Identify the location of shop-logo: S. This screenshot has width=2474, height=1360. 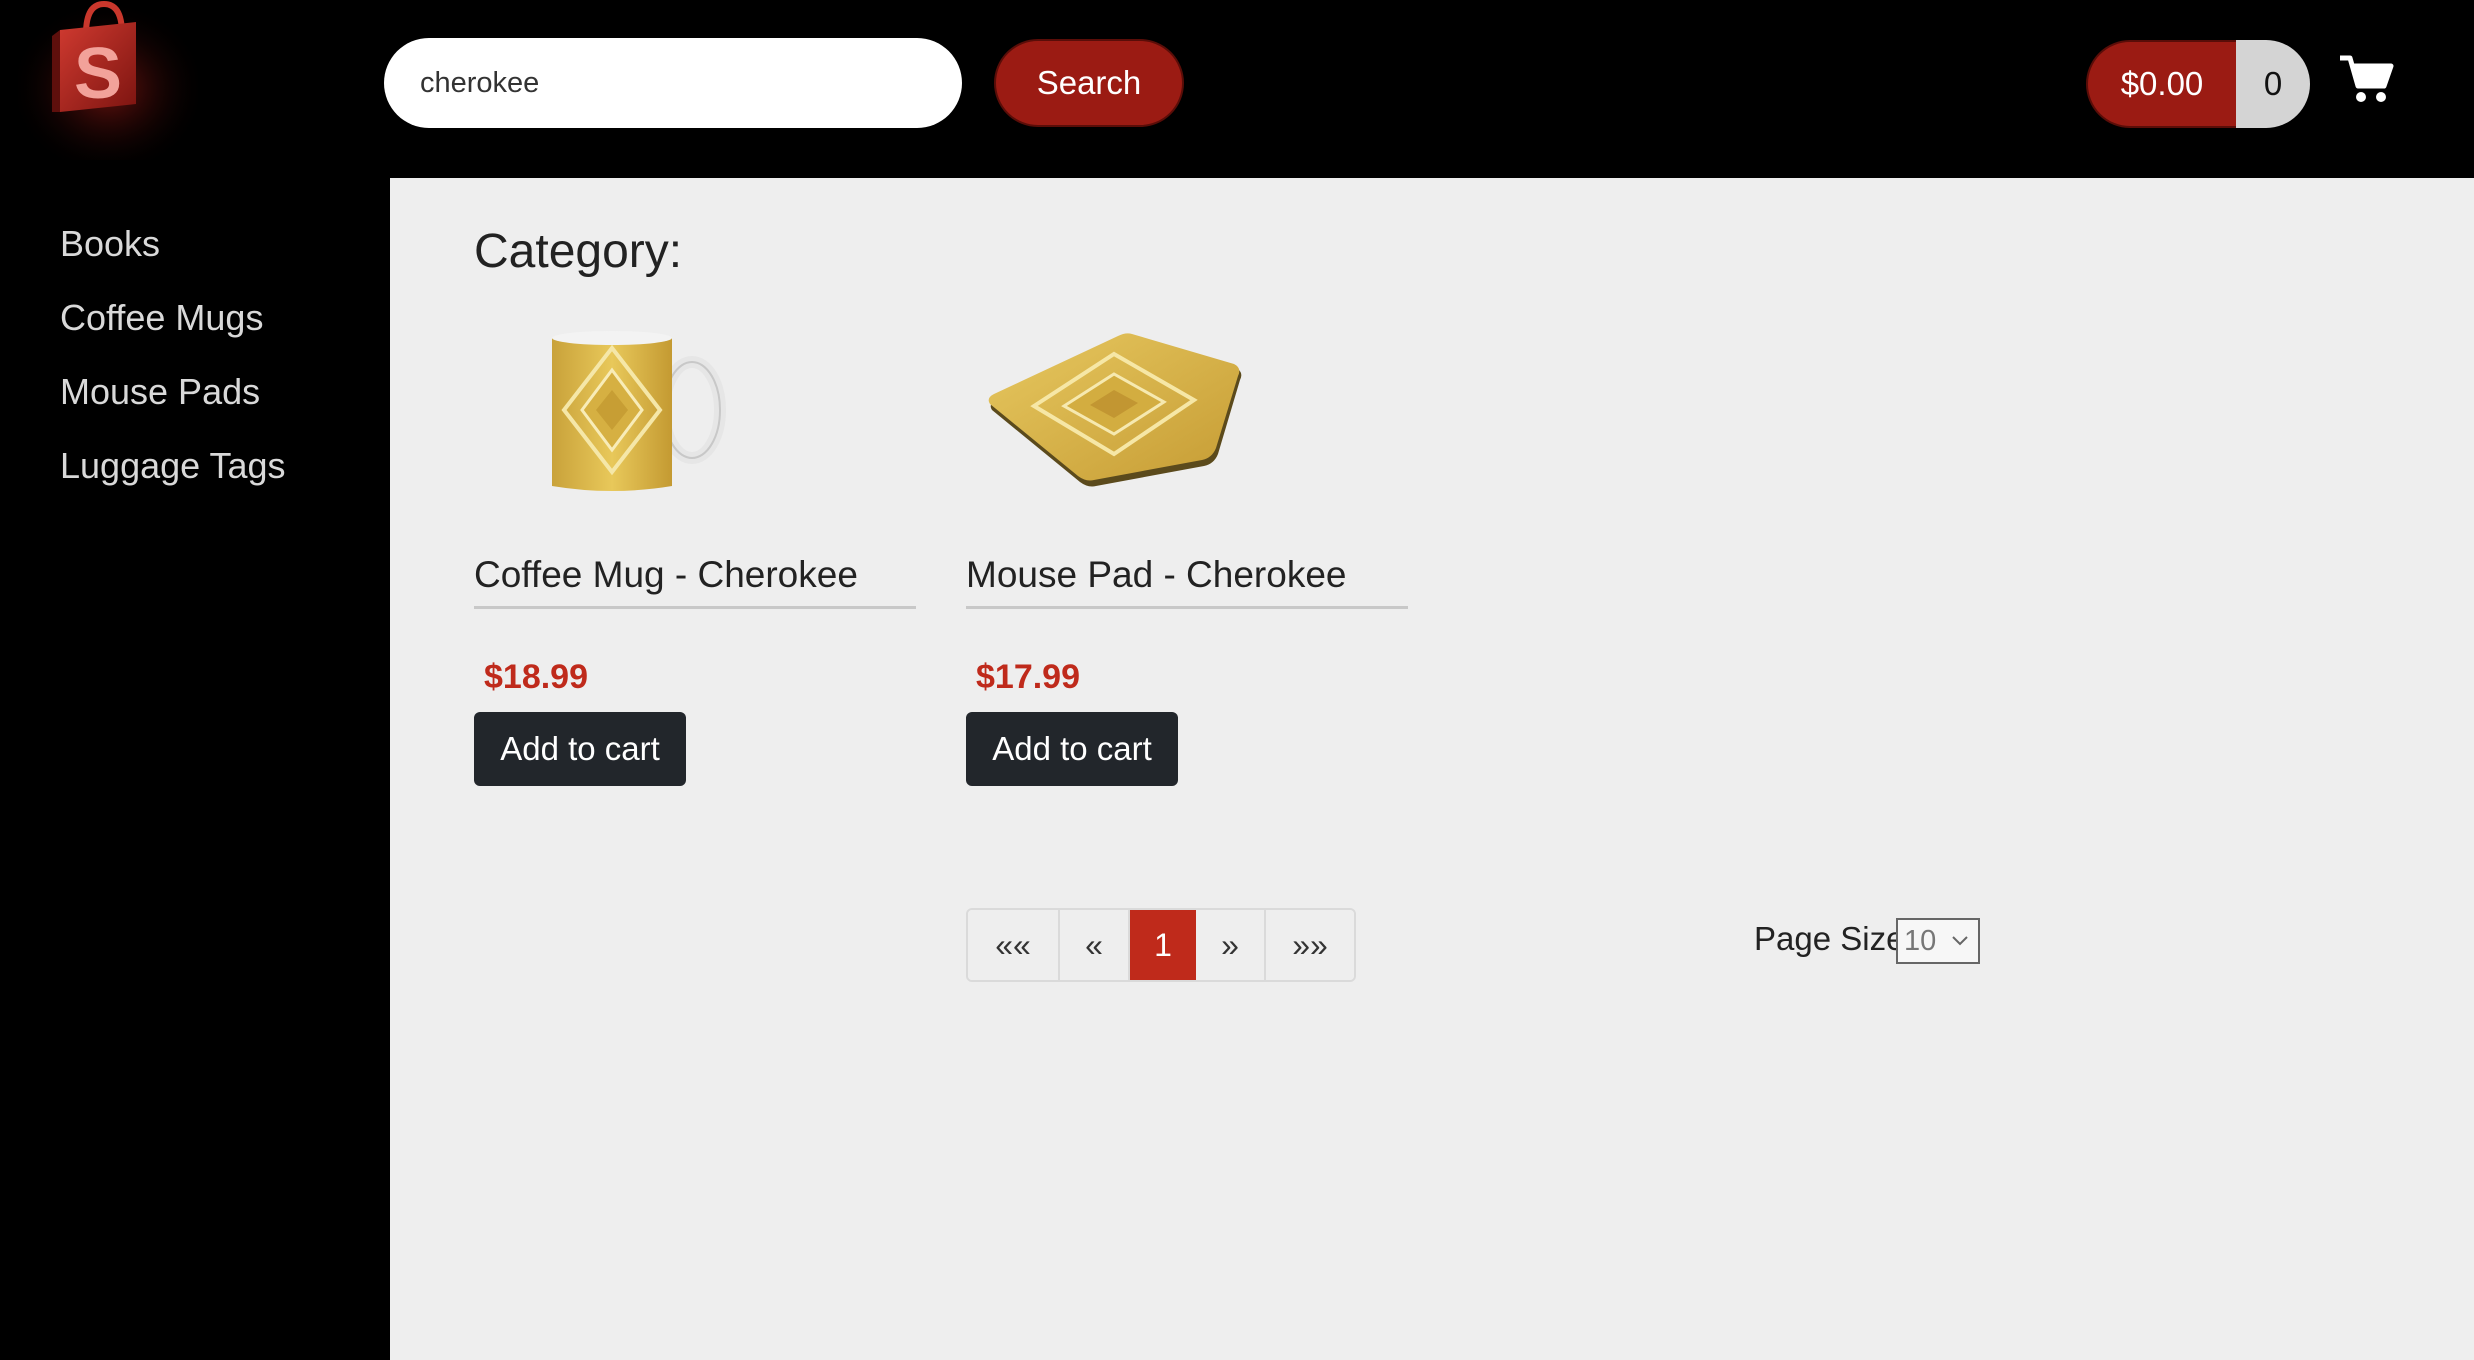
(108, 80).